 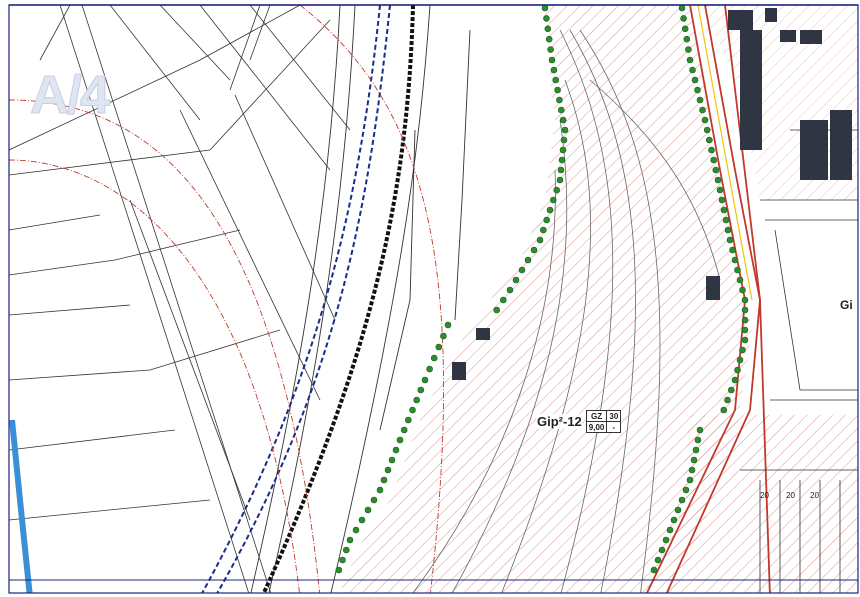 I want to click on water-strip, so click(x=21, y=506).